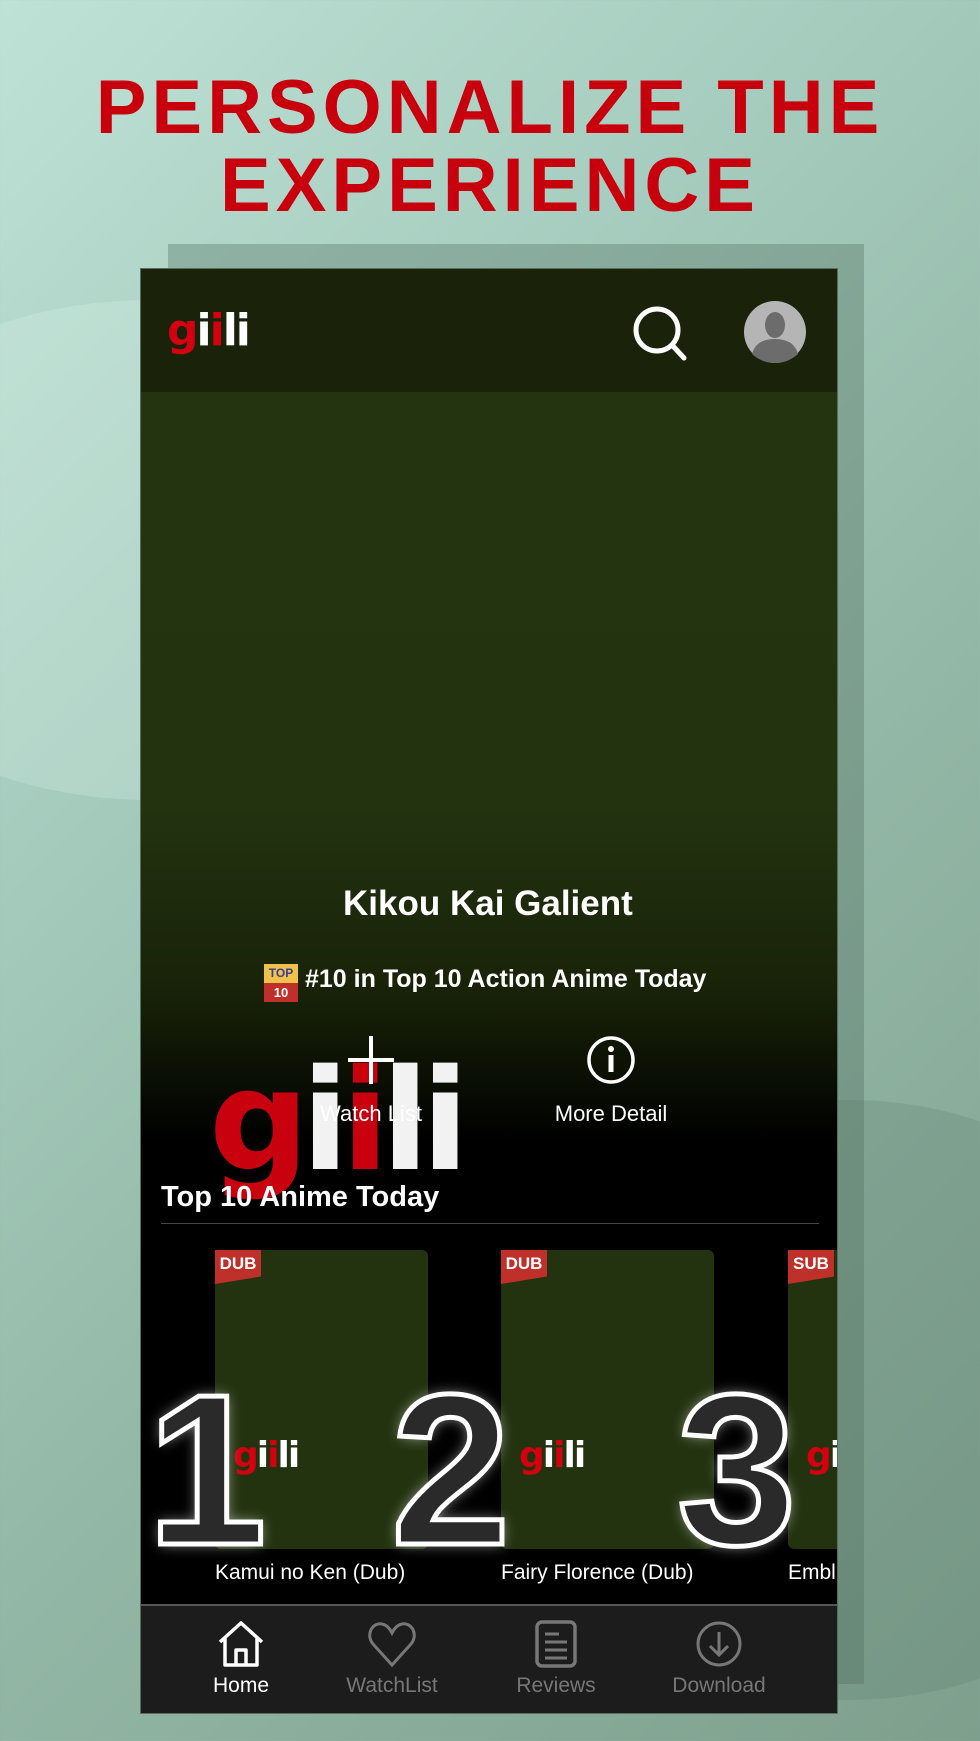 This screenshot has height=1741, width=980. Describe the element at coordinates (310, 1573) in the screenshot. I see `anime-card-title: Kamui no Ken (Dub)` at that location.